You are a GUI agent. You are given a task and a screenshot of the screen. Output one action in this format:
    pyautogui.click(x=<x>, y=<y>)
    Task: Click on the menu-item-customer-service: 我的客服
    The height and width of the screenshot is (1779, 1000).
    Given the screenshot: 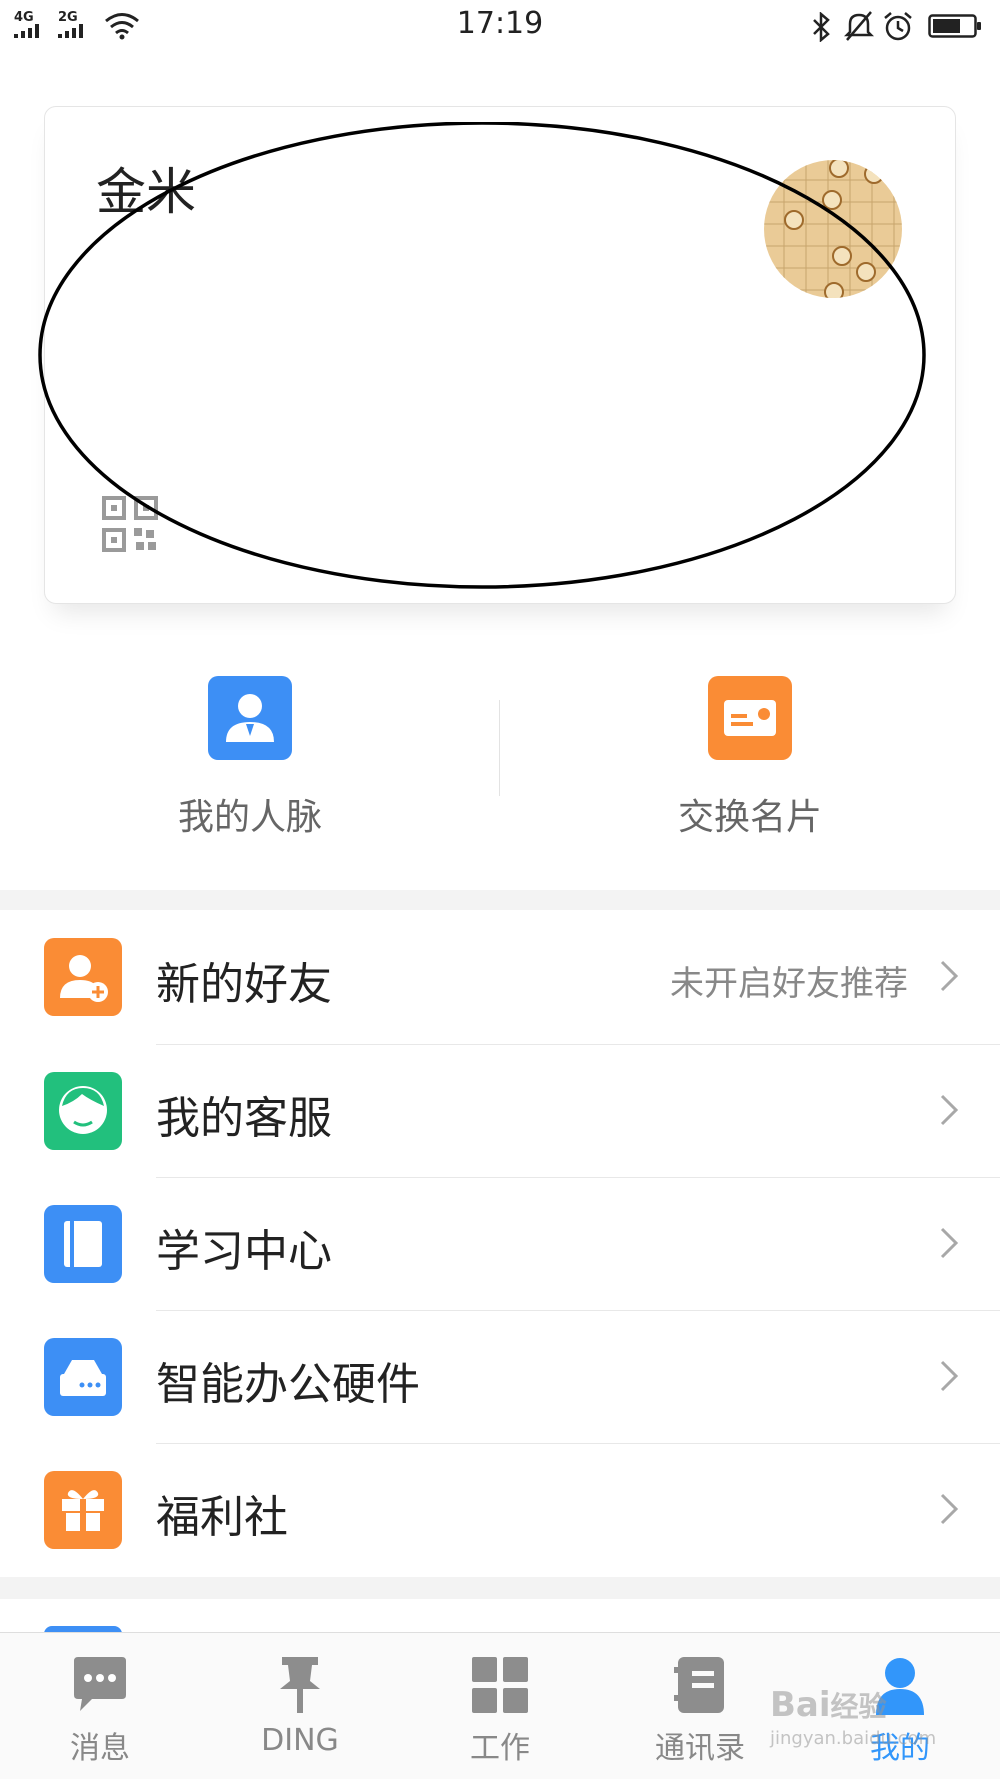 What is the action you would take?
    pyautogui.click(x=500, y=1111)
    